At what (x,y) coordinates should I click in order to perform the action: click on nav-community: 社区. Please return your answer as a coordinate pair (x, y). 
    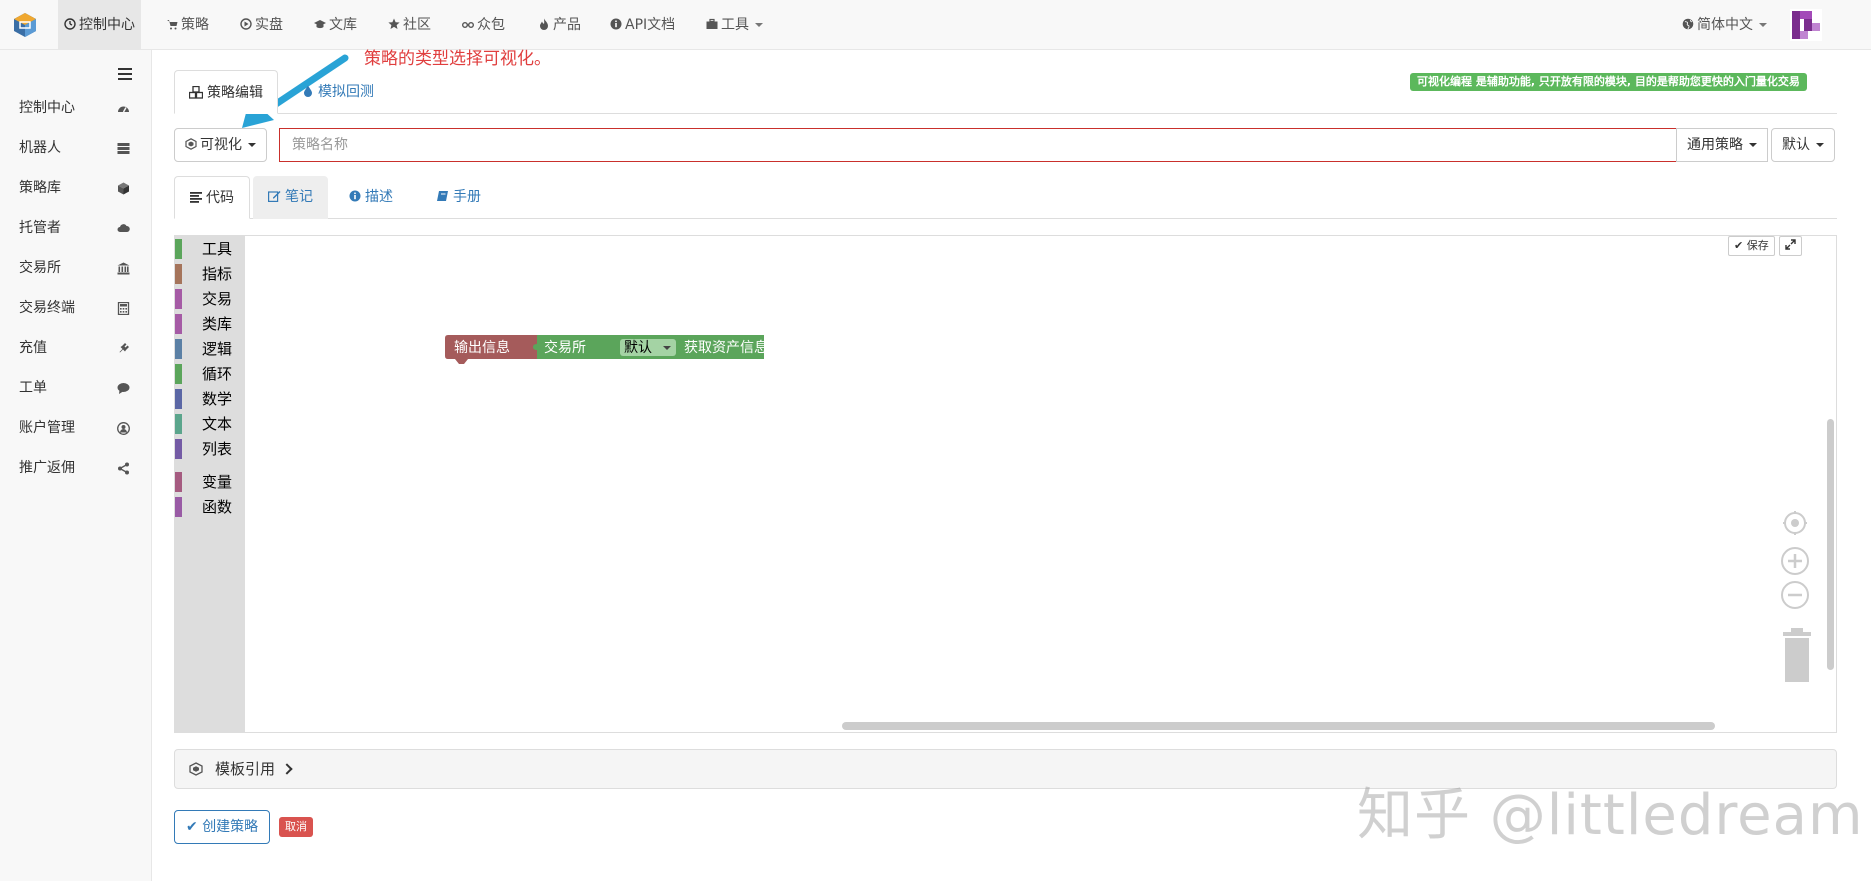
    Looking at the image, I should click on (409, 25).